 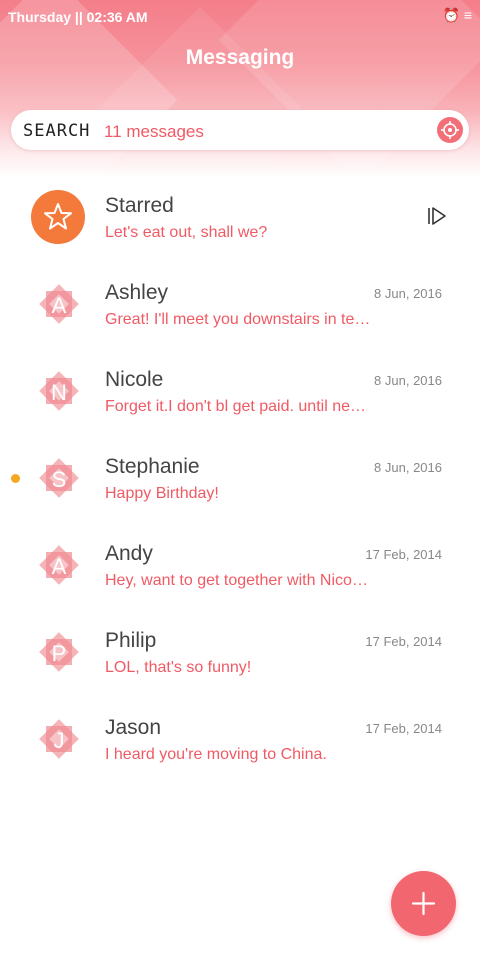 I want to click on new-message-button, so click(x=423, y=903).